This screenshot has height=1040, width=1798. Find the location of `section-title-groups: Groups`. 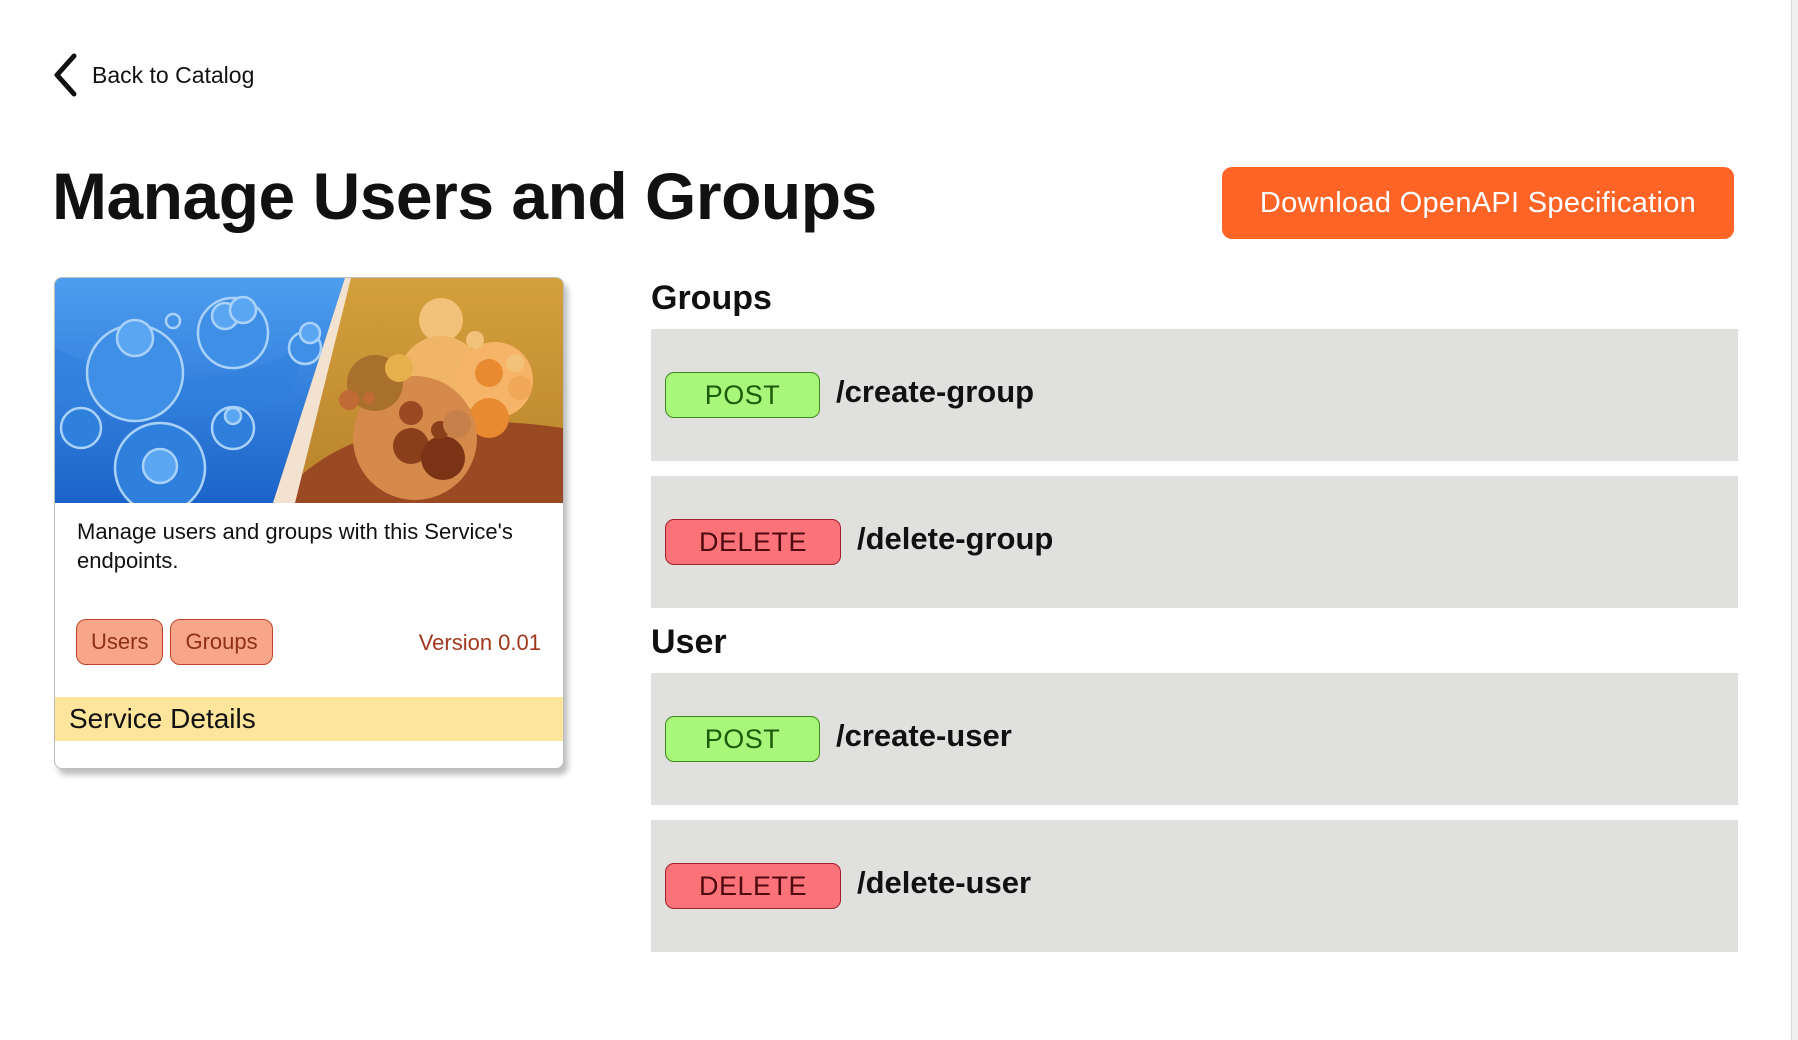

section-title-groups: Groups is located at coordinates (711, 298).